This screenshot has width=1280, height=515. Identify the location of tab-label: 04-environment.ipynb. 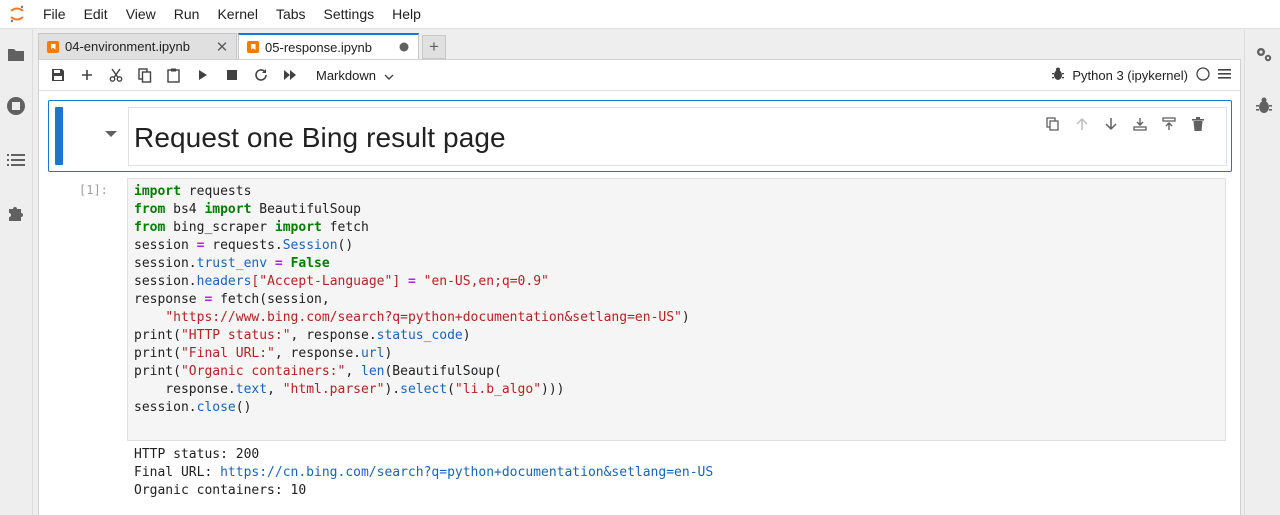
(128, 46).